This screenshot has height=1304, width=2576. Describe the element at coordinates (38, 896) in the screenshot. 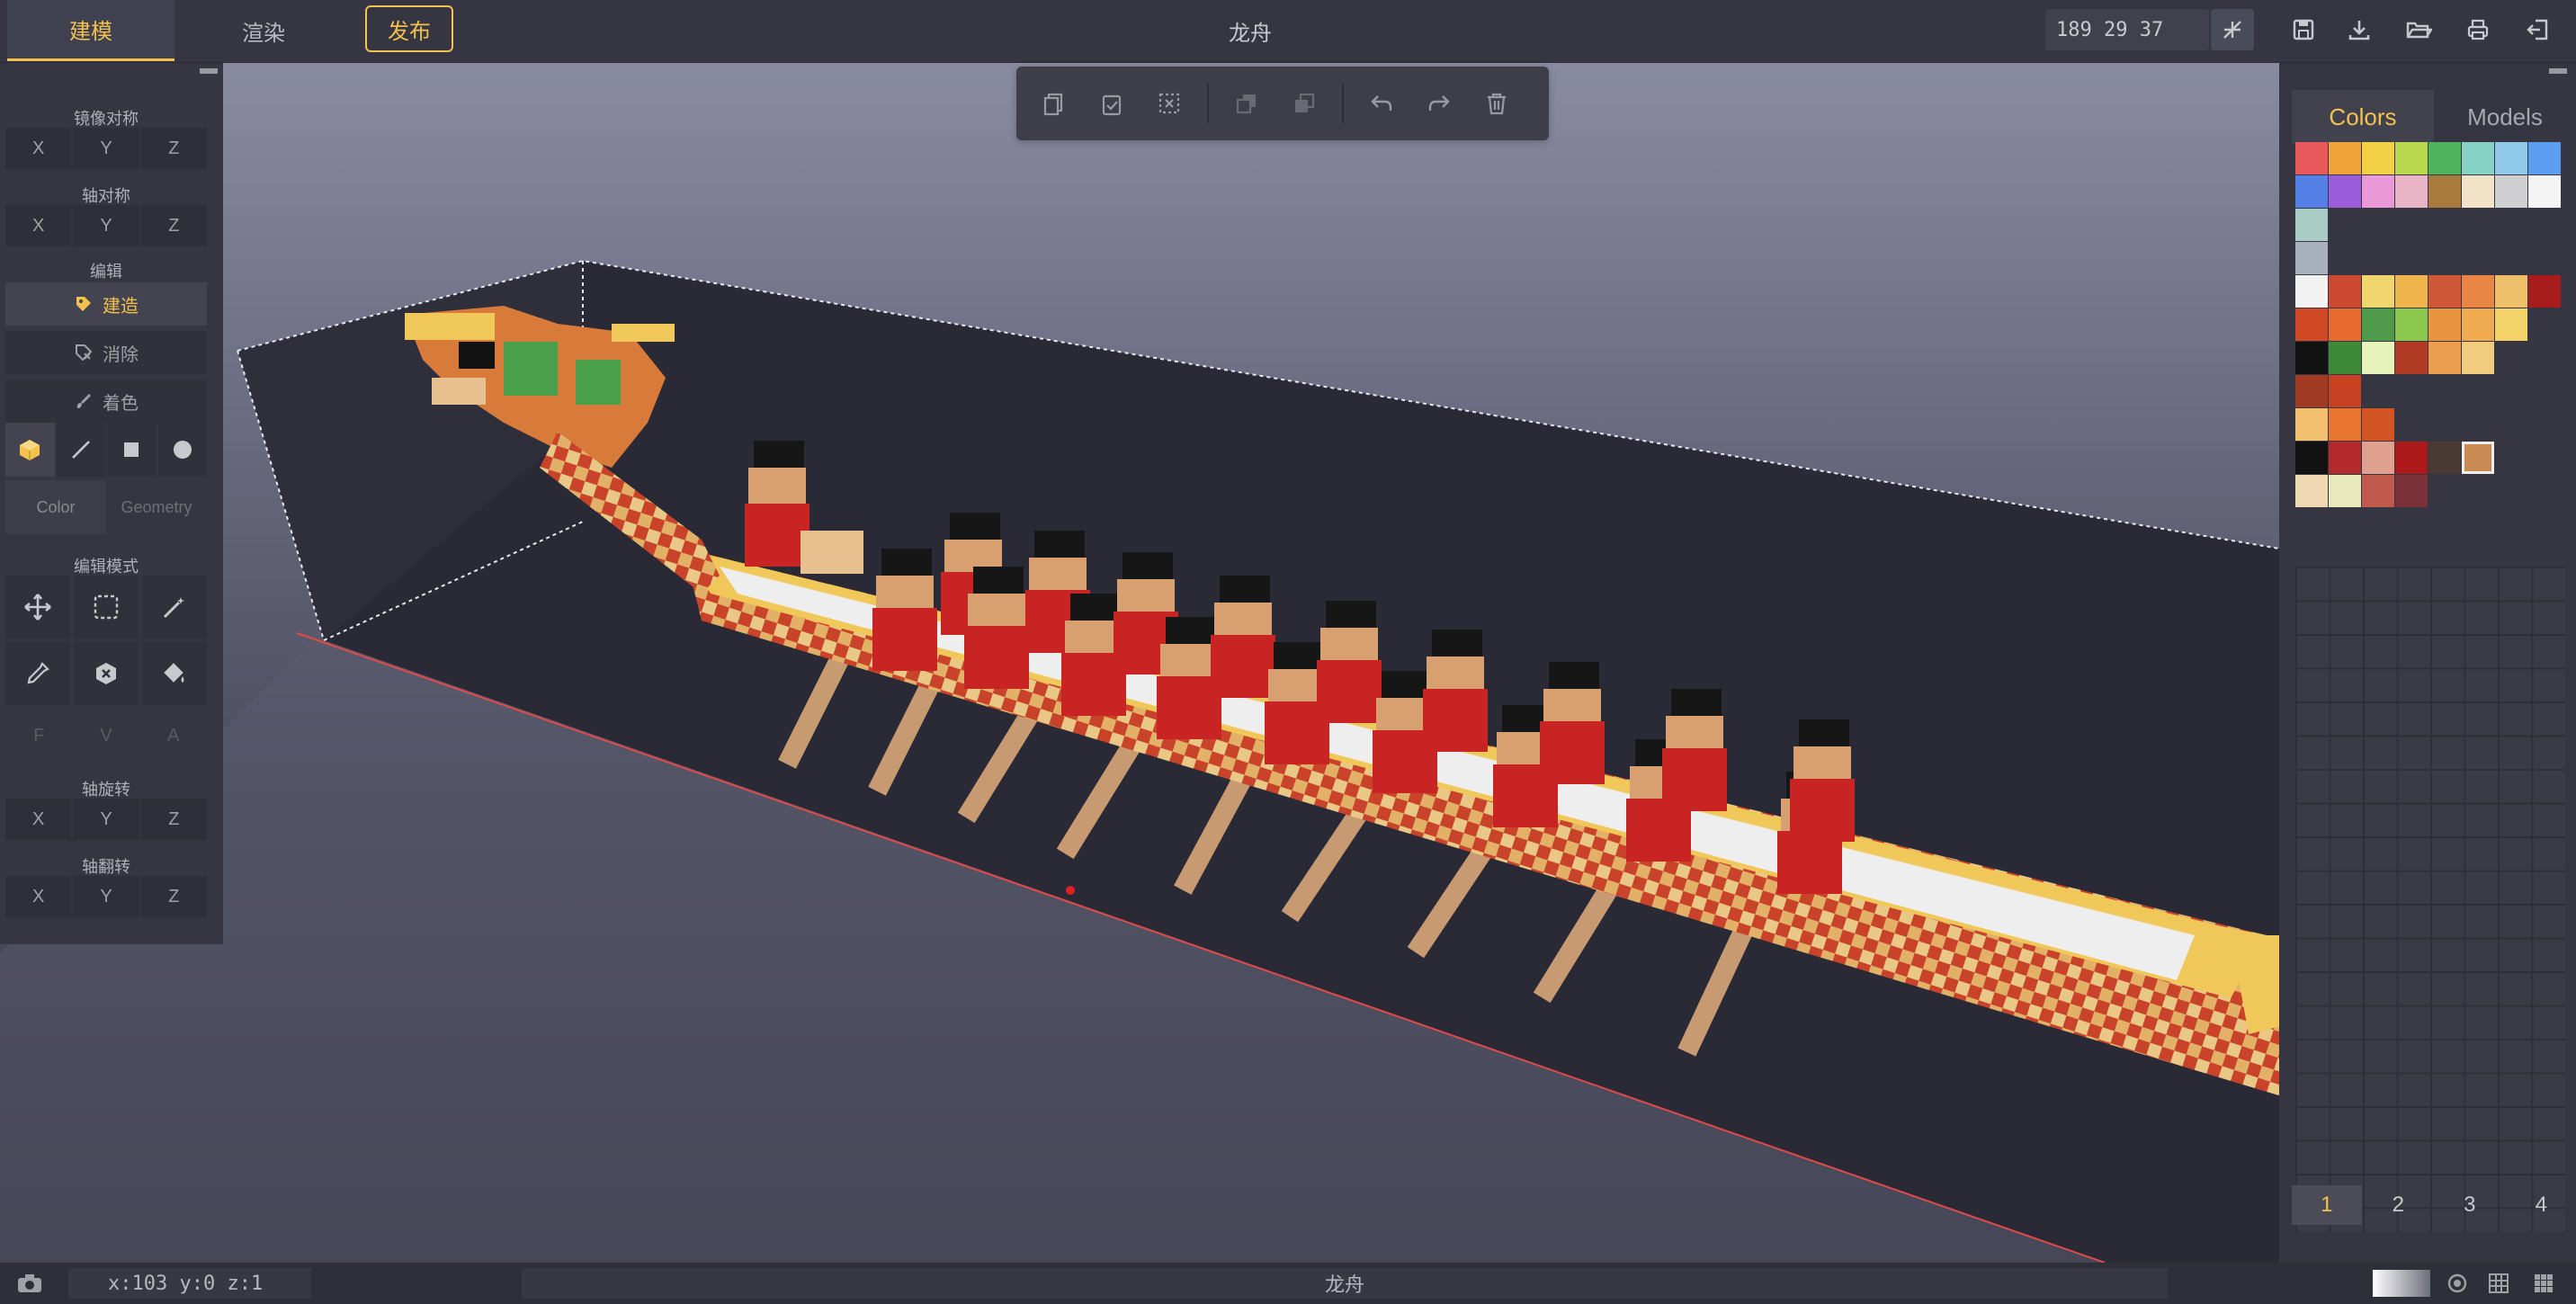

I see `flip-x-button: X` at that location.